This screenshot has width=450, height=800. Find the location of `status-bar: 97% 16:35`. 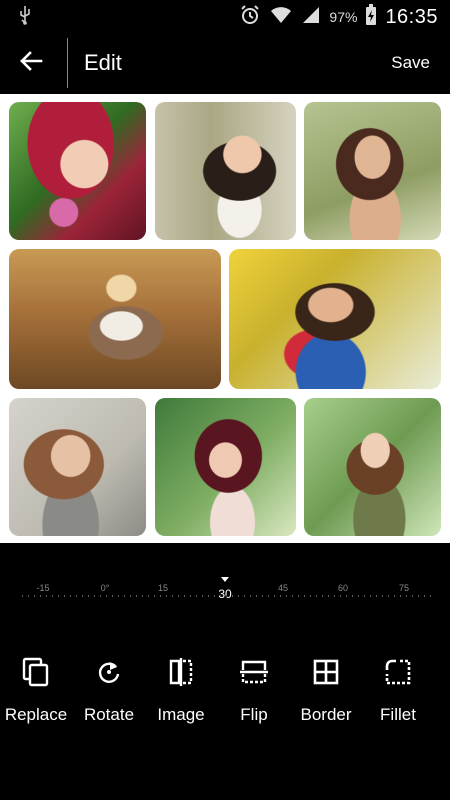

status-bar: 97% 16:35 is located at coordinates (225, 17).